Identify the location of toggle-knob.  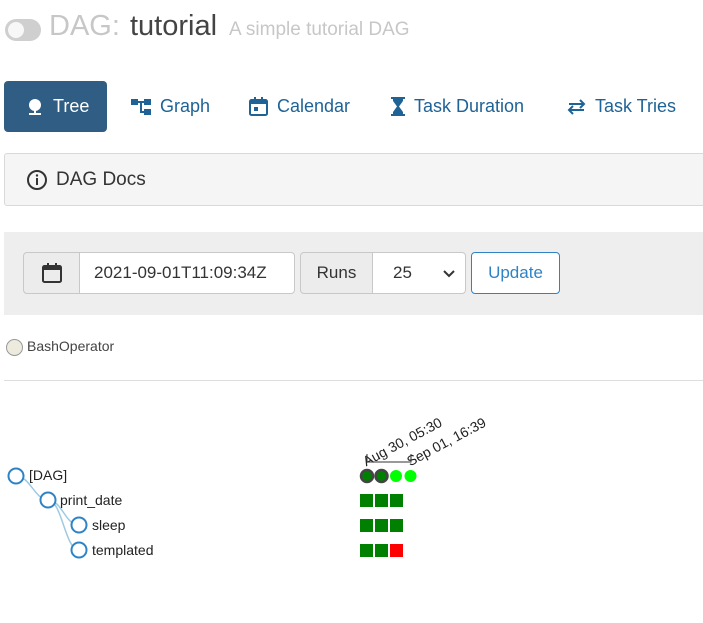
(16, 30).